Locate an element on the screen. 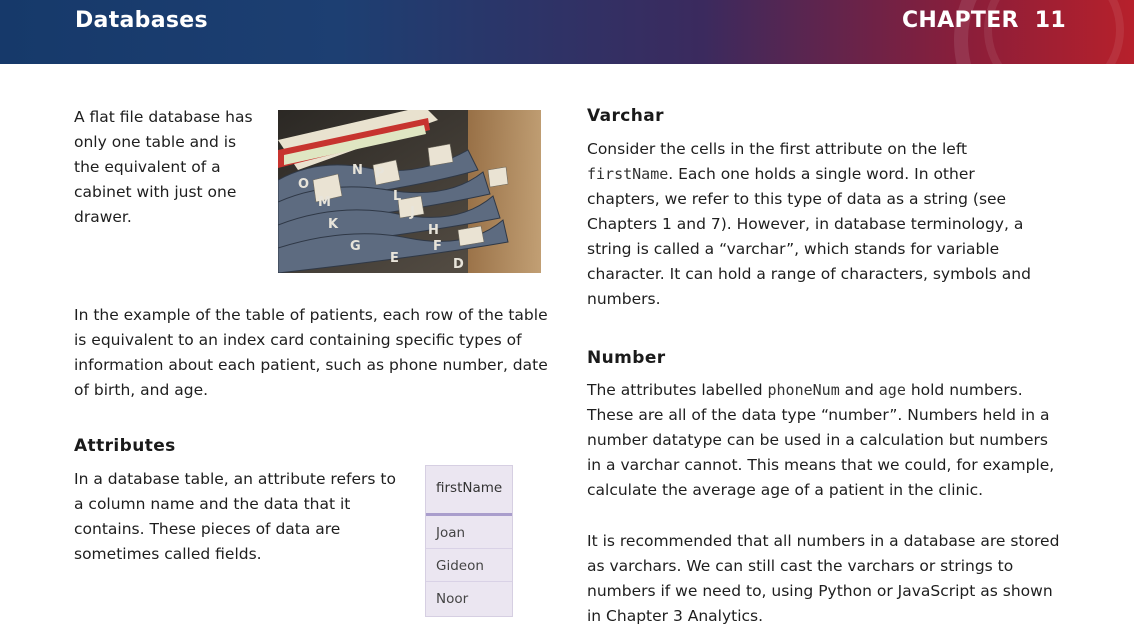 The height and width of the screenshot is (629, 1134). index-card-cabinet-photo: P O N M L K J H G F E D is located at coordinates (409, 191).